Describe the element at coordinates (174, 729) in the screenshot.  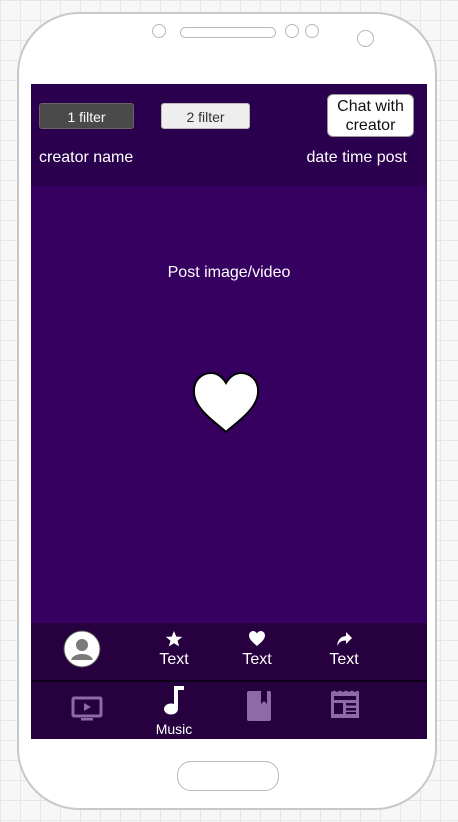
I see `nav-music-label: Music` at that location.